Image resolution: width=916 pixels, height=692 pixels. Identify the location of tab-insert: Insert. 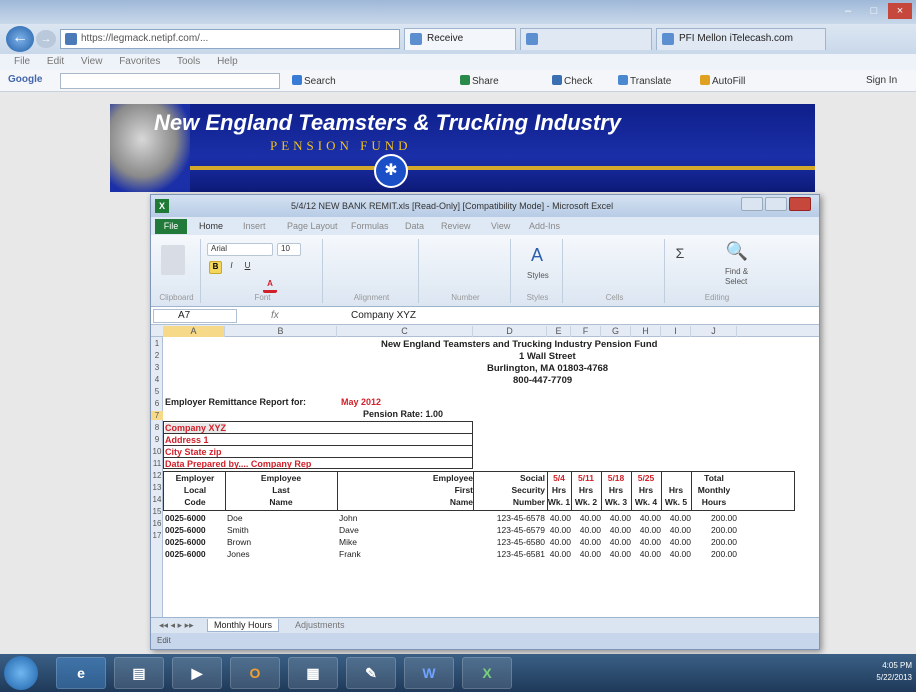
(254, 226).